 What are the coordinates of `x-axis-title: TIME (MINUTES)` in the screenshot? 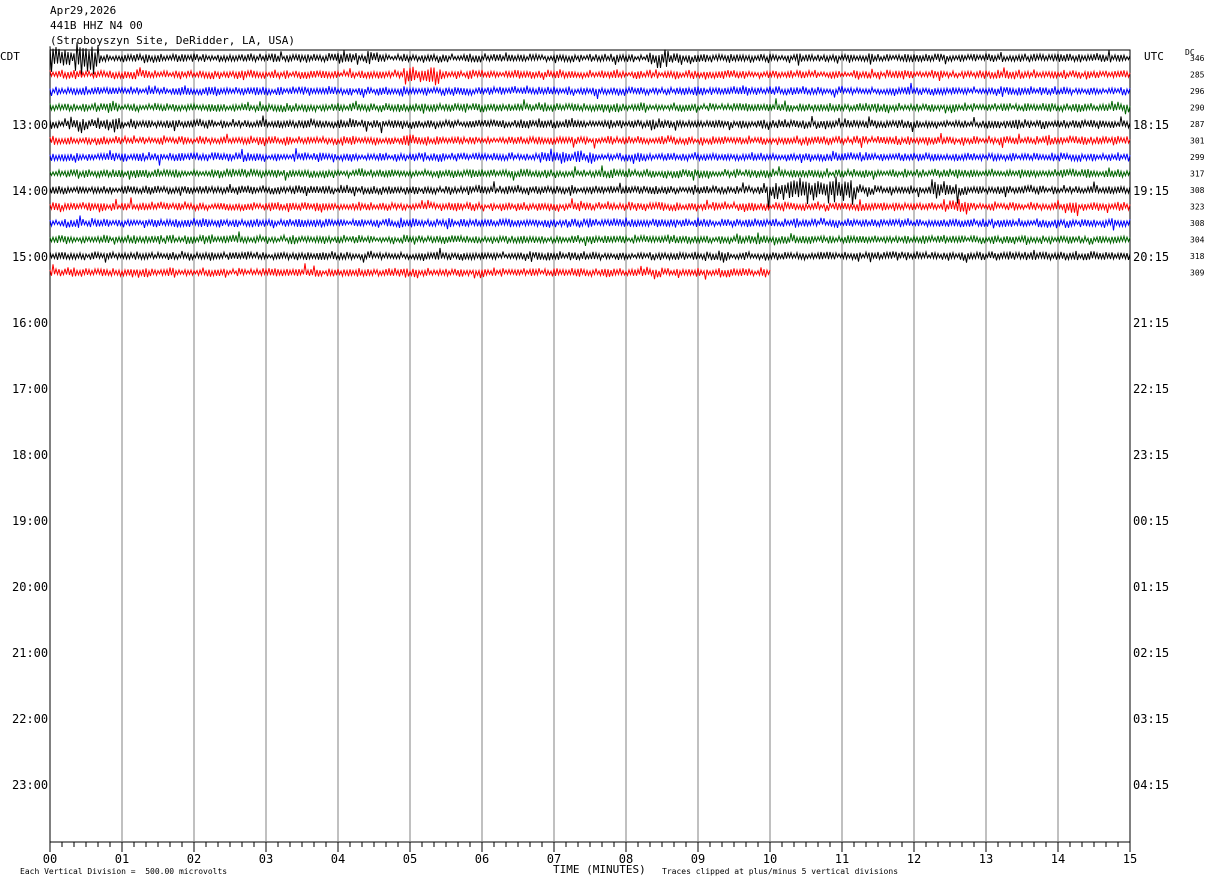 It's located at (599, 869).